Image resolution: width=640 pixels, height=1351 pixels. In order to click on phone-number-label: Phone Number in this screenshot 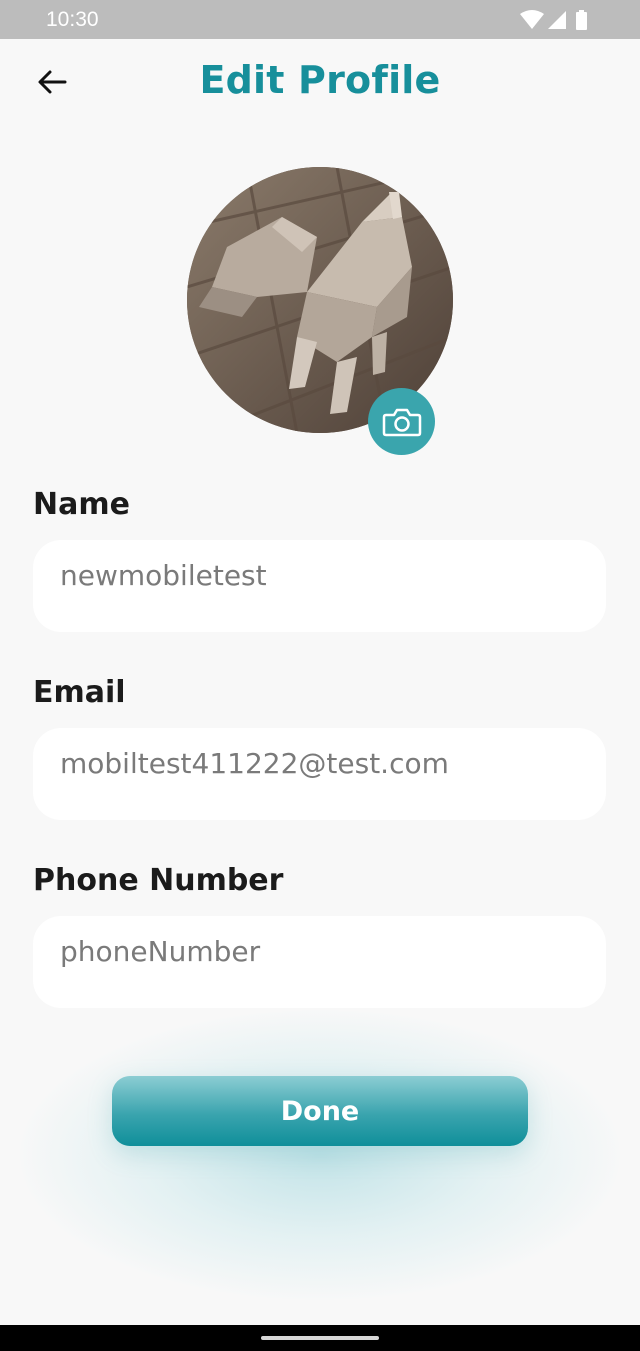, I will do `click(158, 880)`.